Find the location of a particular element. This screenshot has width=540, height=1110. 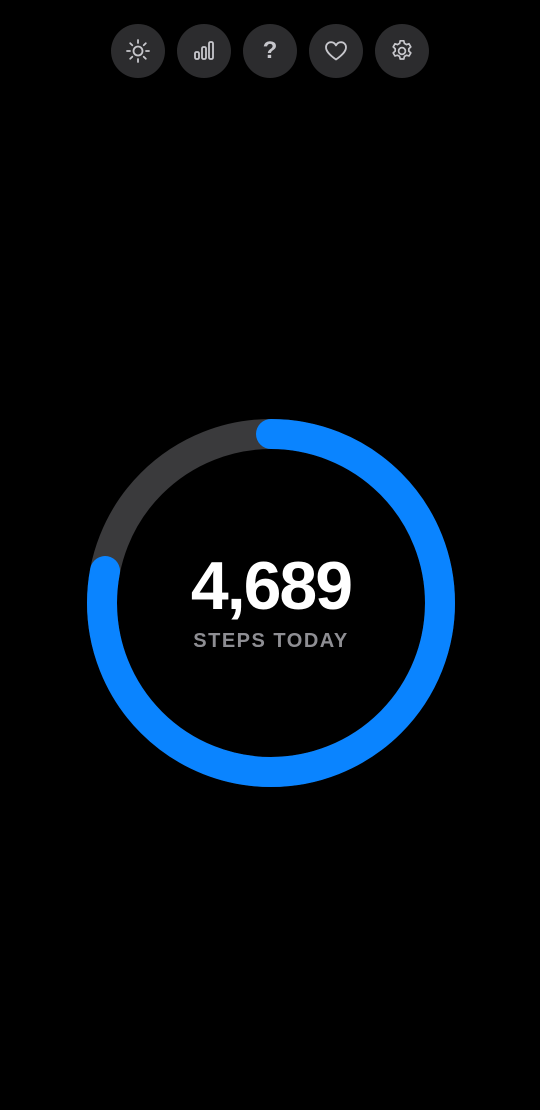

step-count: 4,689 is located at coordinates (271, 585).